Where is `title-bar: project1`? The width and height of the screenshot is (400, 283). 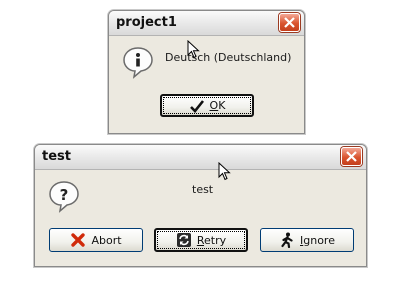 title-bar: project1 is located at coordinates (206, 23).